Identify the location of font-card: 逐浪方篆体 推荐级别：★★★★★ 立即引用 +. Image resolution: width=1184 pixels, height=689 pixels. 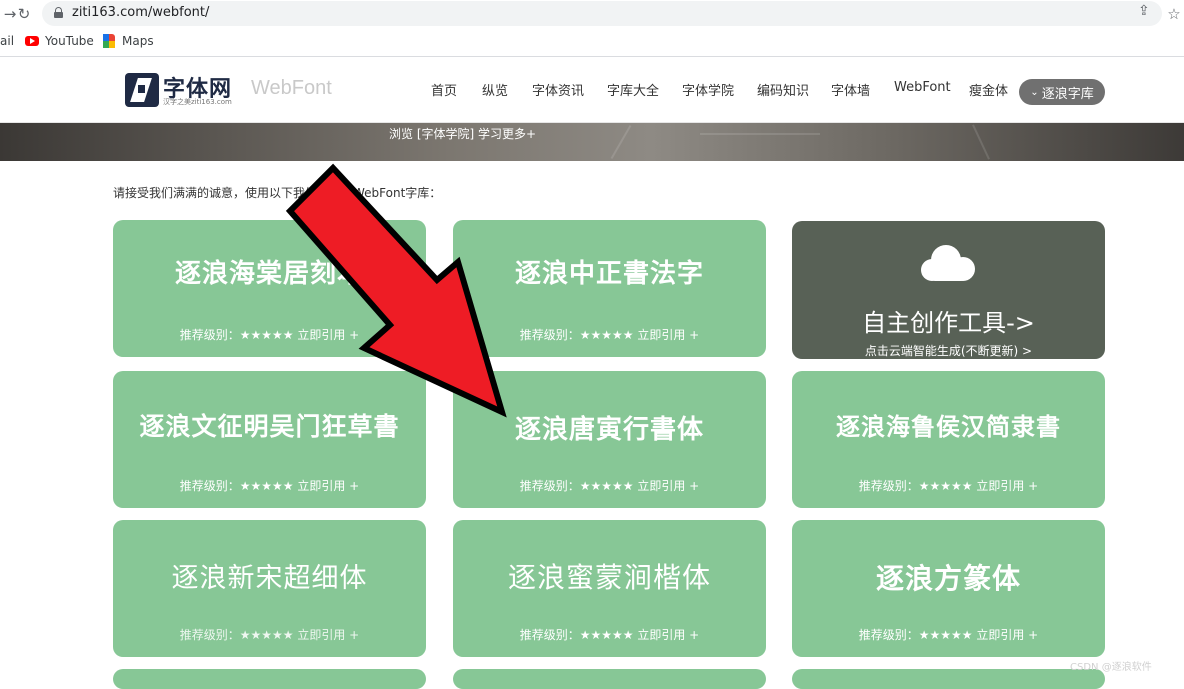
(948, 588).